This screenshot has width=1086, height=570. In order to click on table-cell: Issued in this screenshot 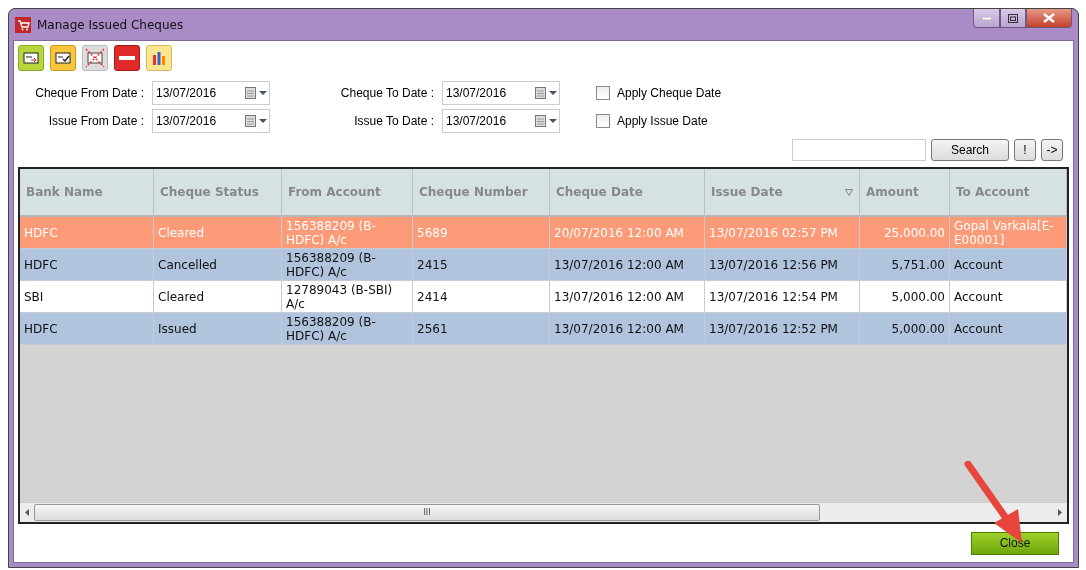, I will do `click(218, 329)`.